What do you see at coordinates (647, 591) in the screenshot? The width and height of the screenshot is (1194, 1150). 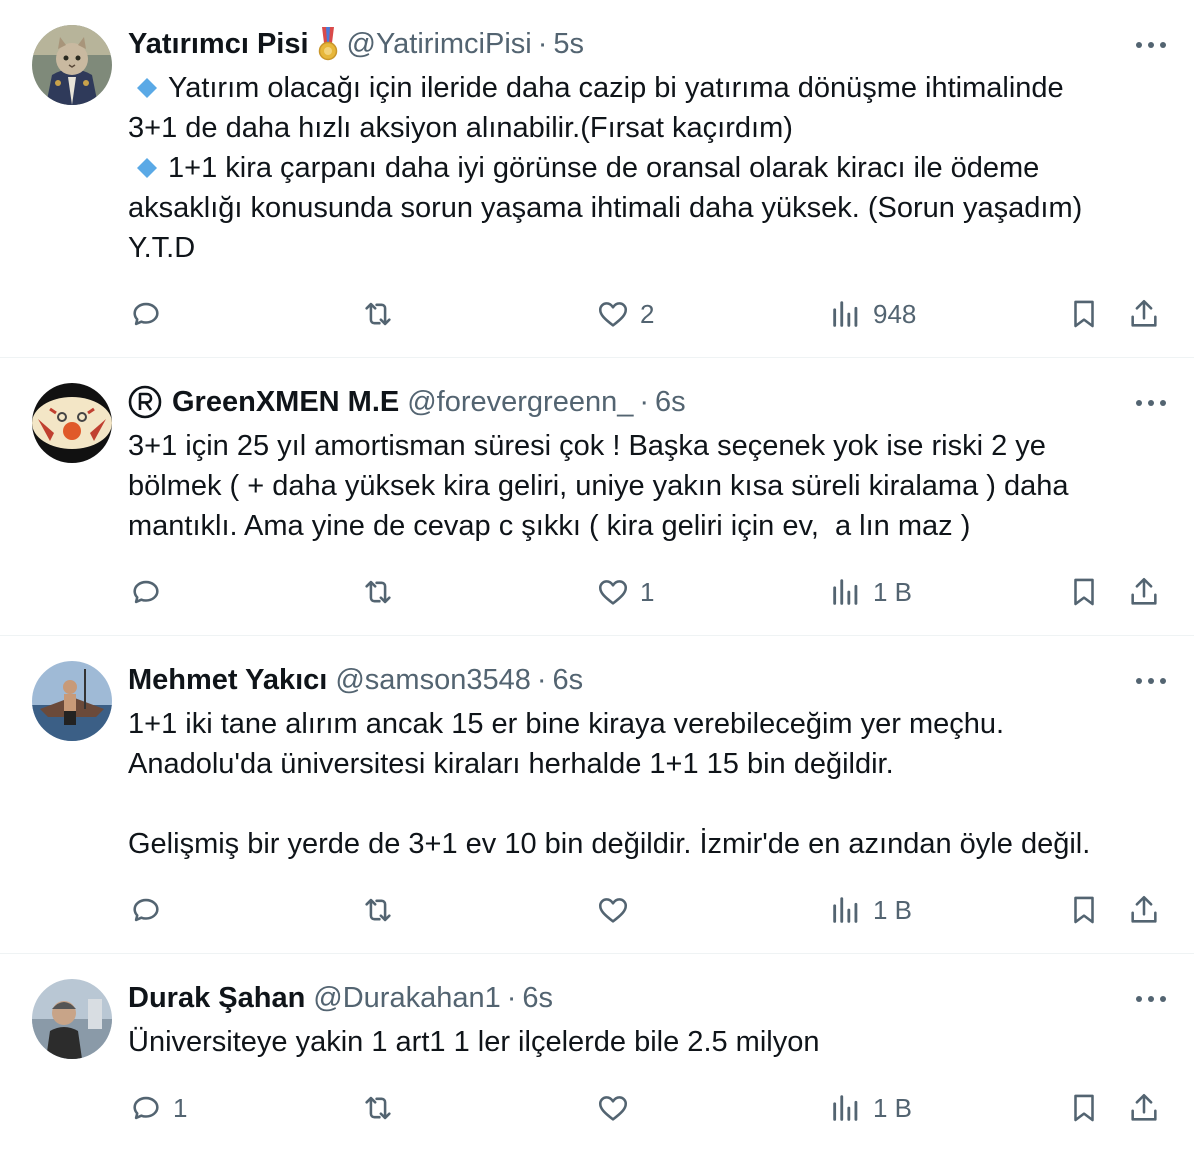 I see `like-count: 1` at bounding box center [647, 591].